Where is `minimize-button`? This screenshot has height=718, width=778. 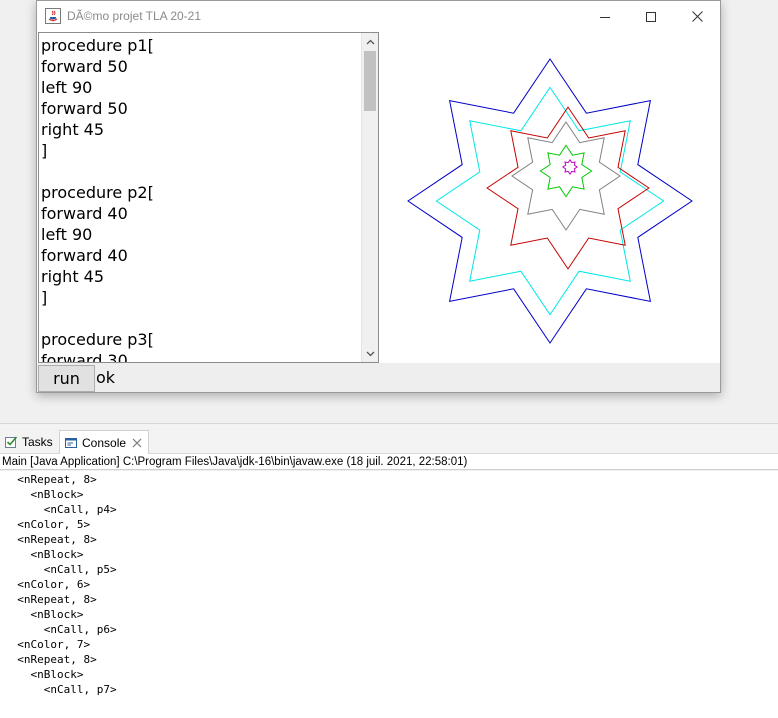
minimize-button is located at coordinates (605, 16).